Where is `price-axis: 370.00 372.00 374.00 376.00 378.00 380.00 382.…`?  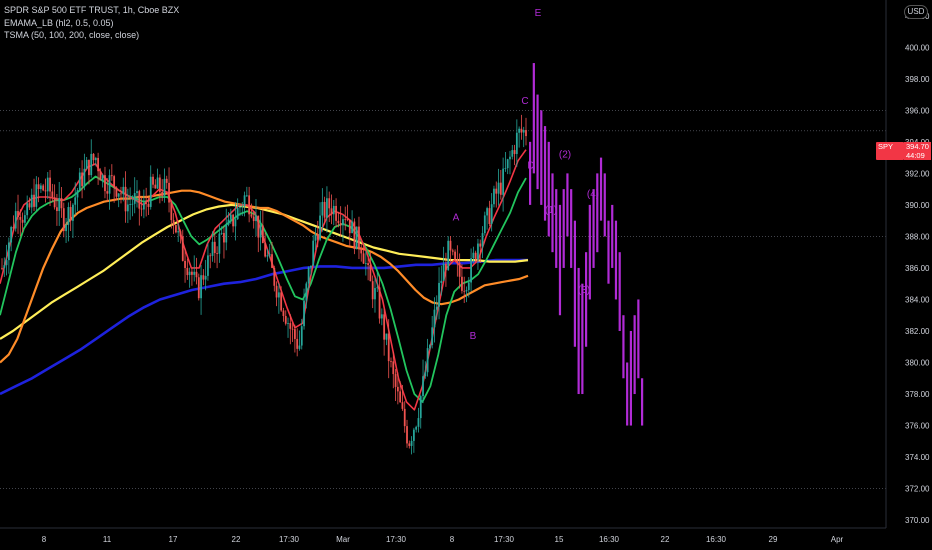
price-axis: 370.00 372.00 374.00 376.00 378.00 380.00 382.… is located at coordinates (917, 268).